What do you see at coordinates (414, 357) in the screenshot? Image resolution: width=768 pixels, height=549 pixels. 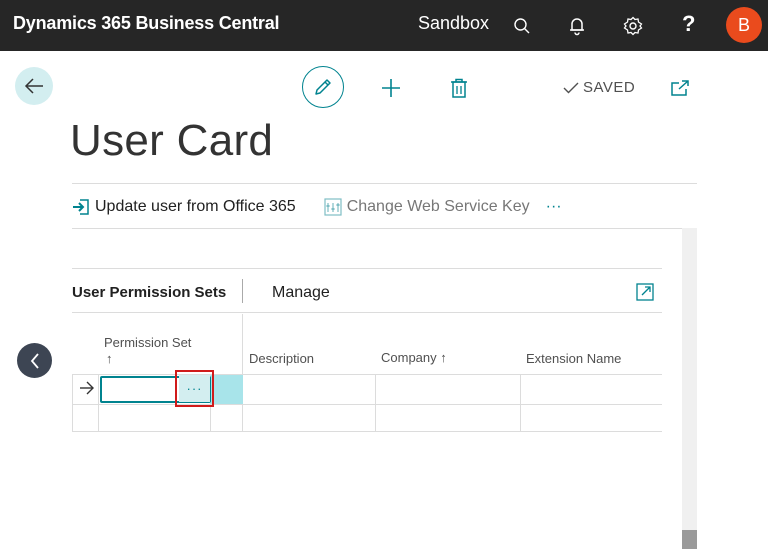 I see `column-header-company: Company ↑` at bounding box center [414, 357].